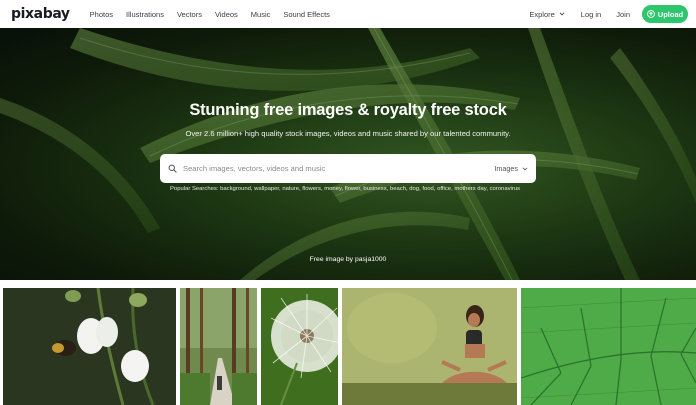 The height and width of the screenshot is (405, 696). I want to click on explore-label: Explore, so click(542, 14).